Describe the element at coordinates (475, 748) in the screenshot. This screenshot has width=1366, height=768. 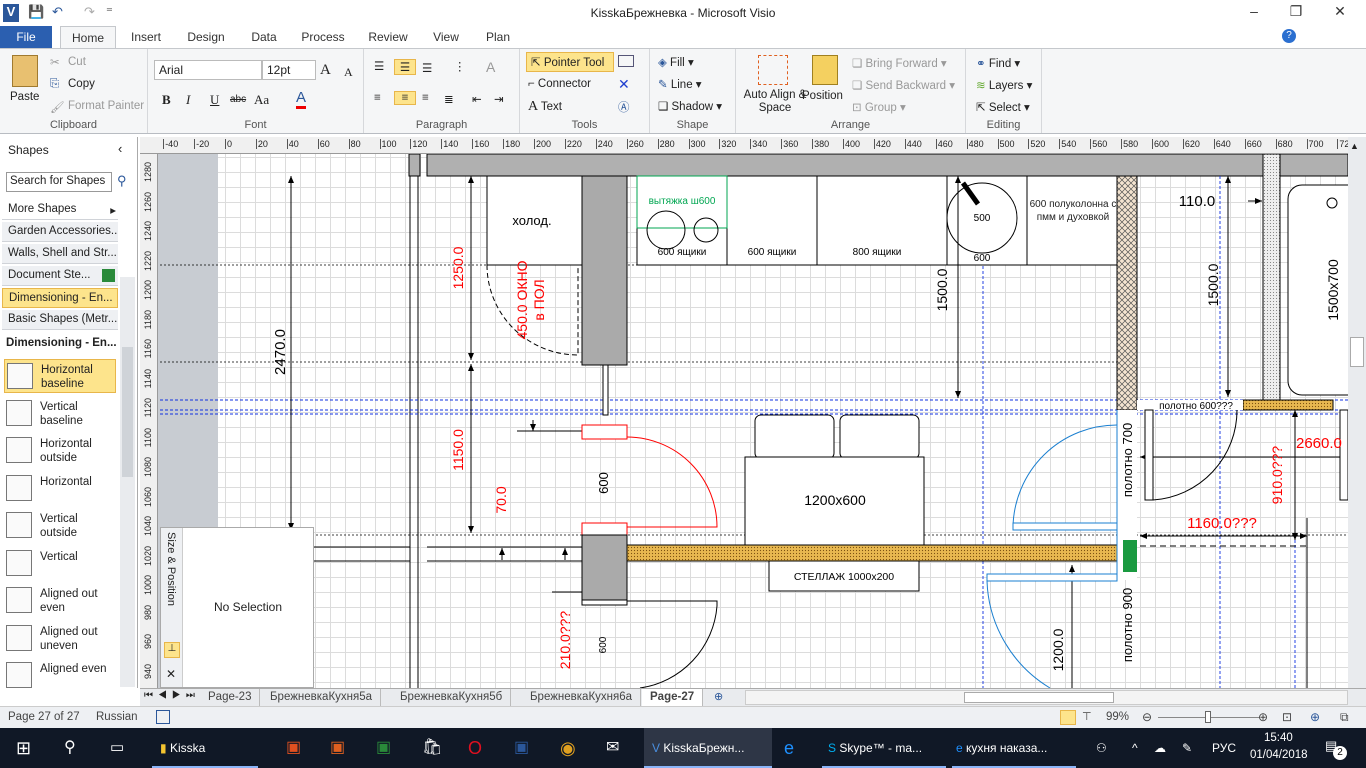
I see `opera-icon: O` at that location.